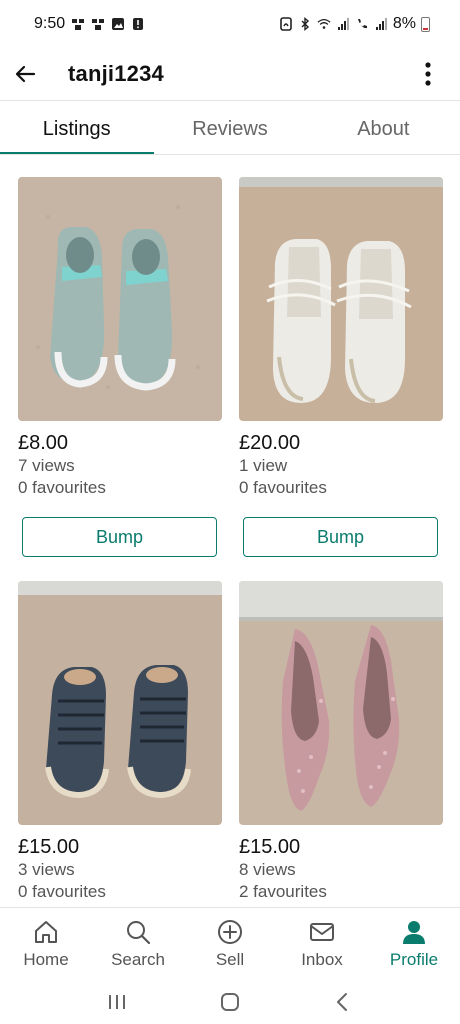 This screenshot has height=1024, width=460. What do you see at coordinates (138, 24) in the screenshot?
I see `alert-icon` at bounding box center [138, 24].